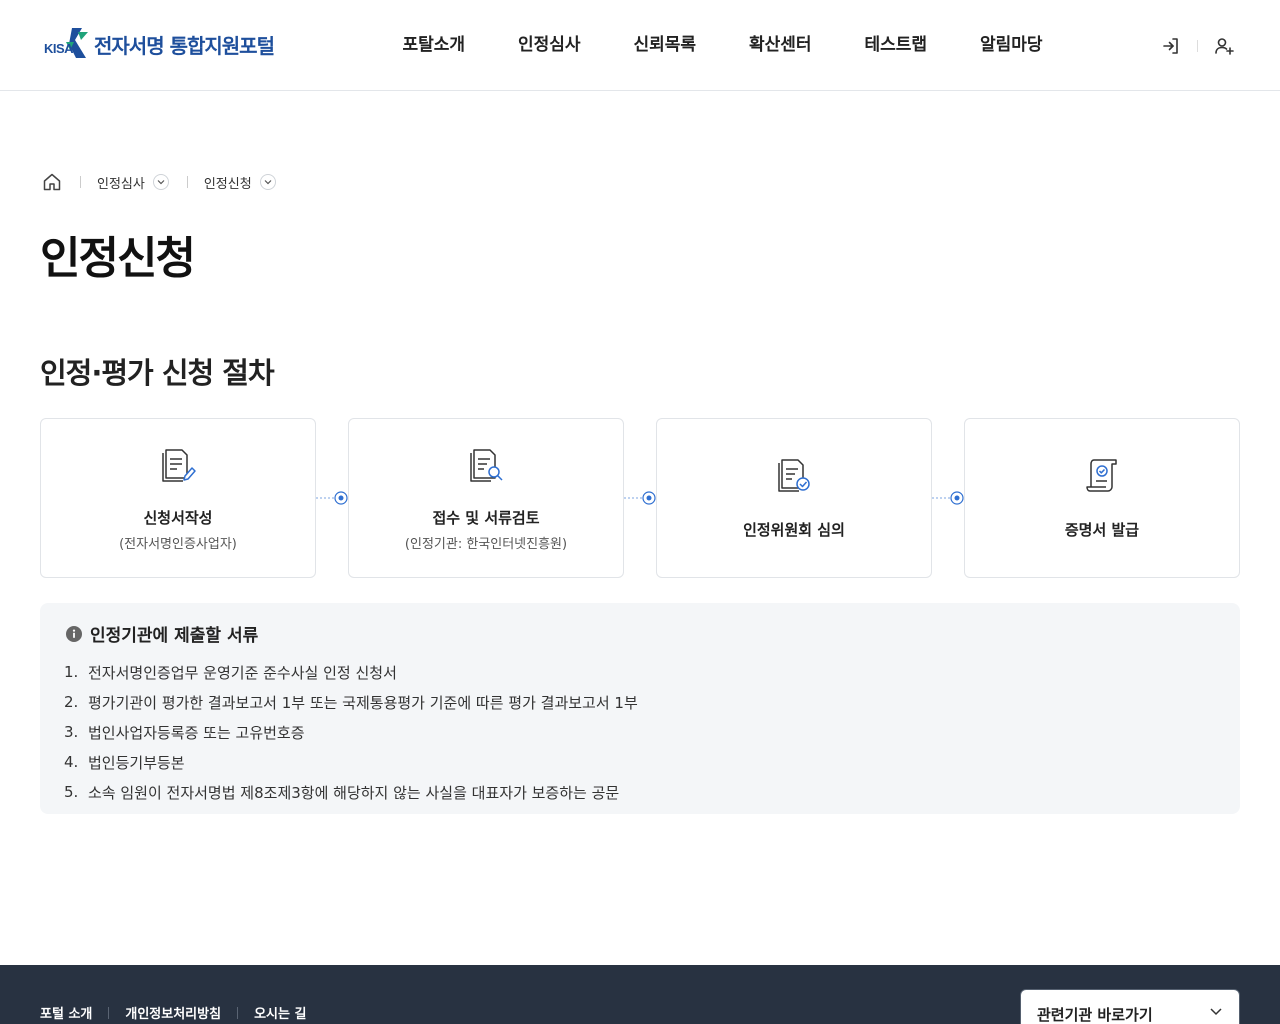 The height and width of the screenshot is (1024, 1280). Describe the element at coordinates (179, 465) in the screenshot. I see `document-edit-icon` at that location.